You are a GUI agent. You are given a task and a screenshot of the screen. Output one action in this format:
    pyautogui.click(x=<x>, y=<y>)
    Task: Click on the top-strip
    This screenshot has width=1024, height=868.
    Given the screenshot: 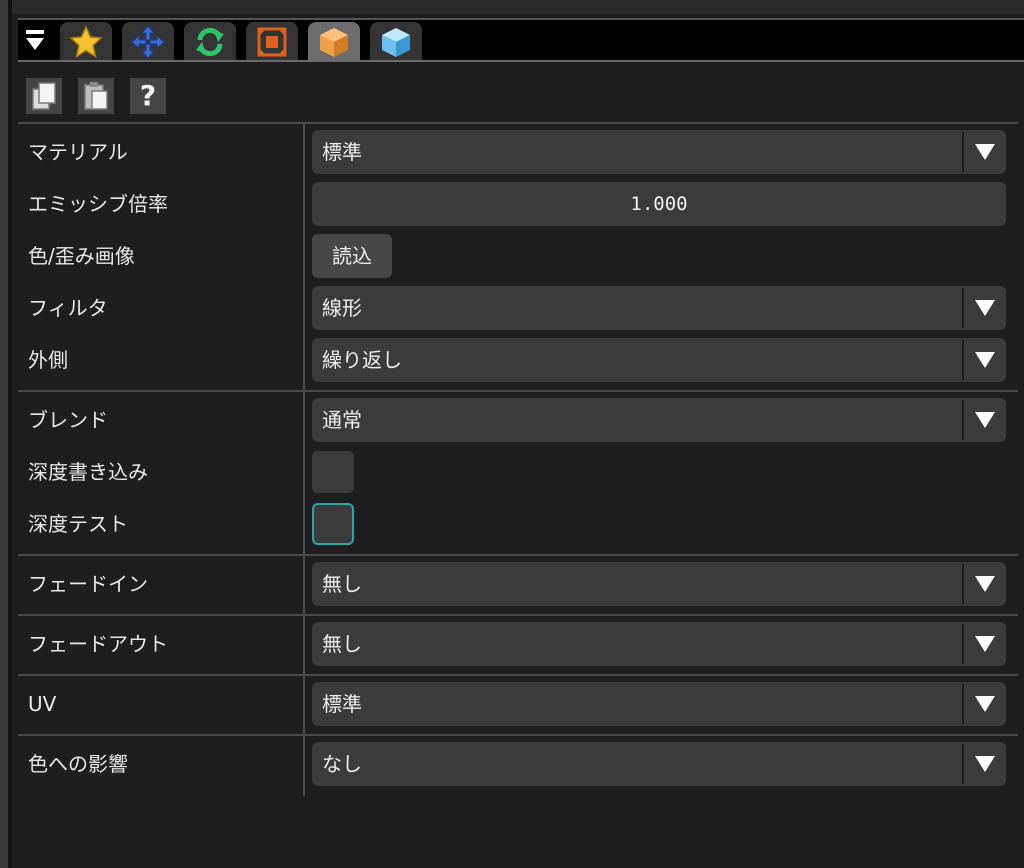 What is the action you would take?
    pyautogui.click(x=512, y=7)
    